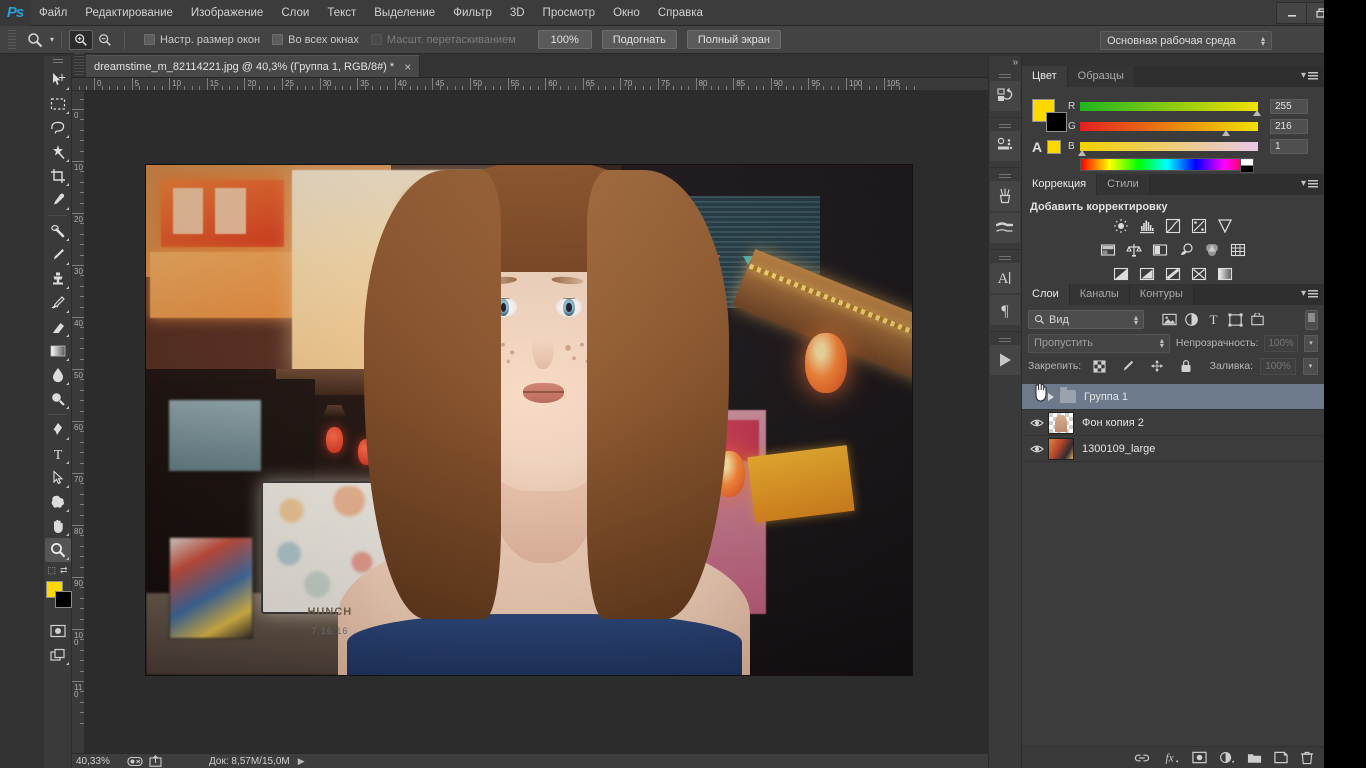  Describe the element at coordinates (1108, 250) in the screenshot. I see `hue-saturation-icon` at that location.